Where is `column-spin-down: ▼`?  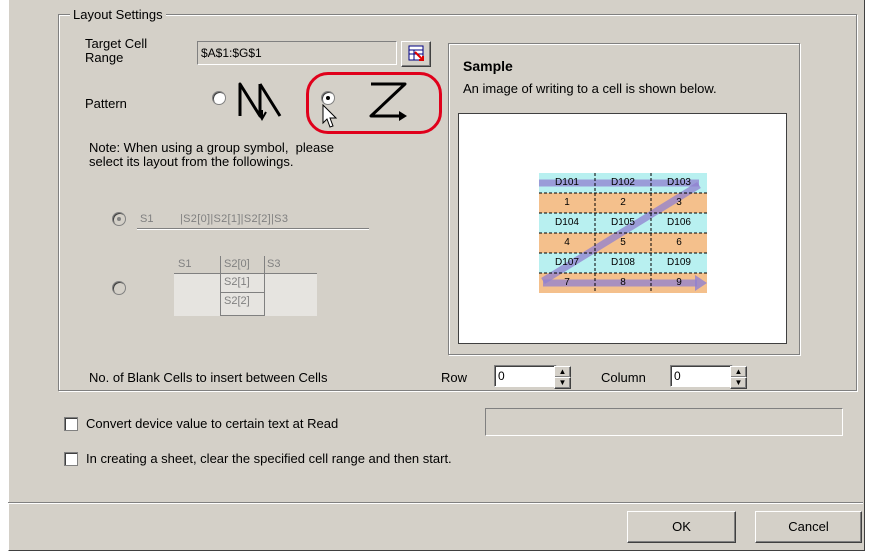 column-spin-down: ▼ is located at coordinates (738, 383).